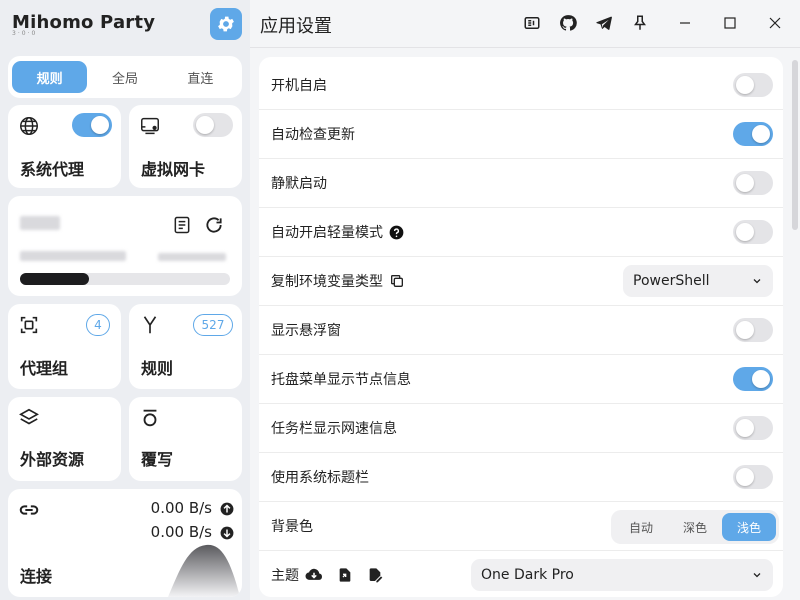 The height and width of the screenshot is (600, 800). I want to click on bg-color-dark: 深色, so click(695, 527).